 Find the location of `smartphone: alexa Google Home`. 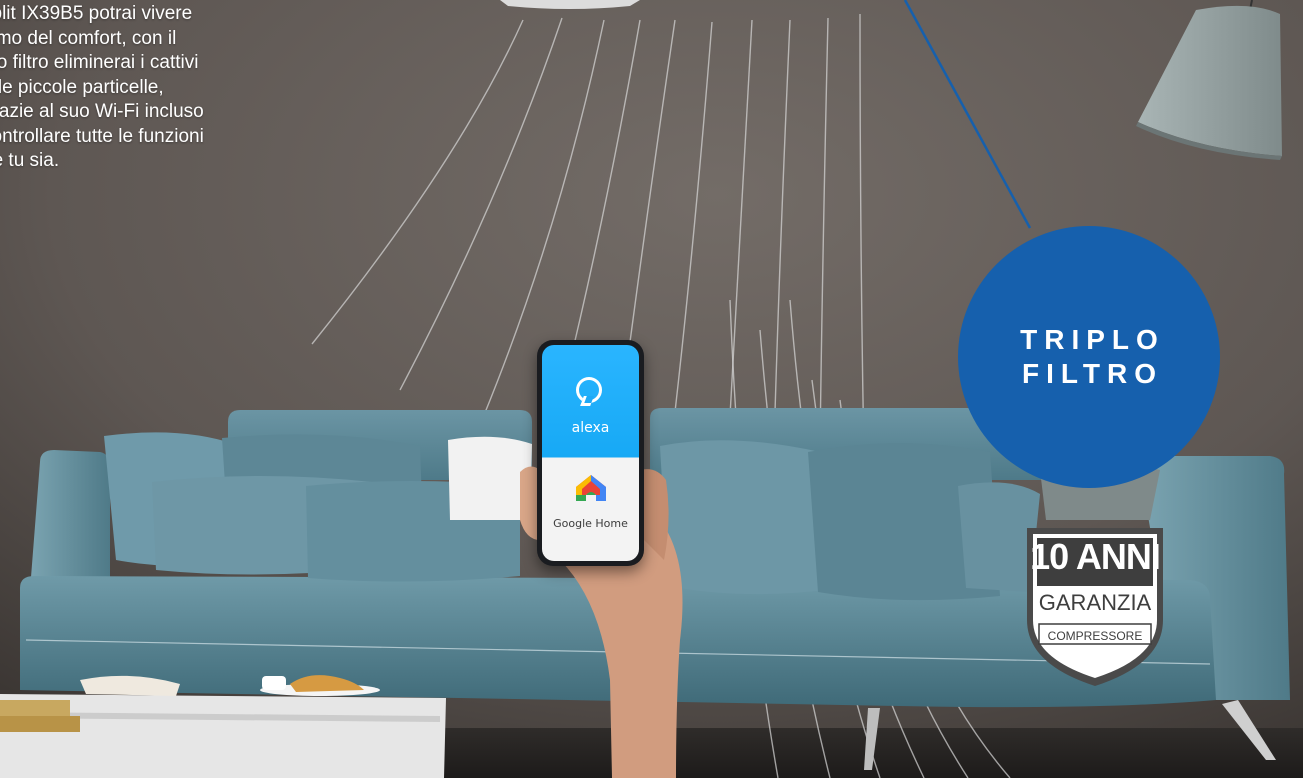

smartphone: alexa Google Home is located at coordinates (590, 453).